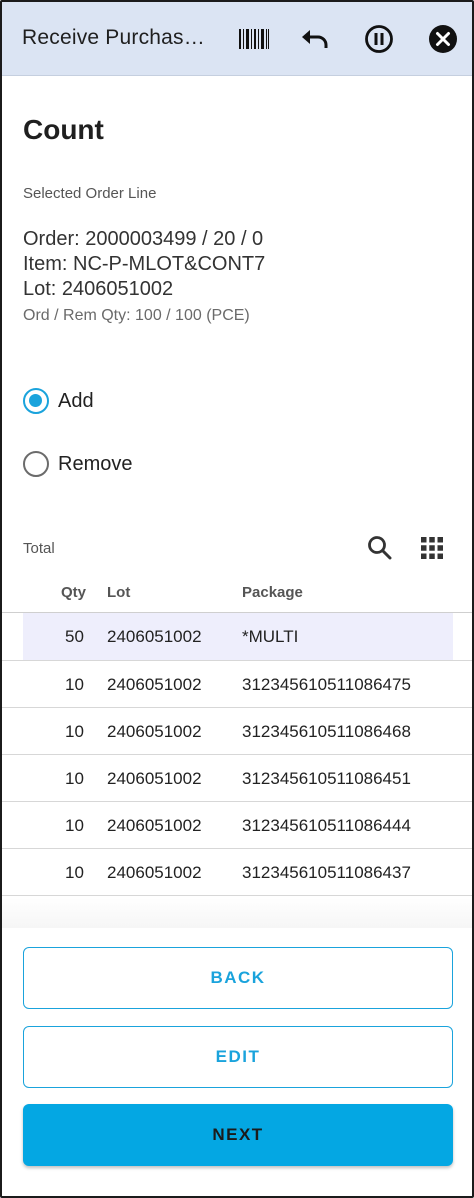 Image resolution: width=474 pixels, height=1198 pixels. Describe the element at coordinates (74, 636) in the screenshot. I see `cell-qty: 50` at that location.